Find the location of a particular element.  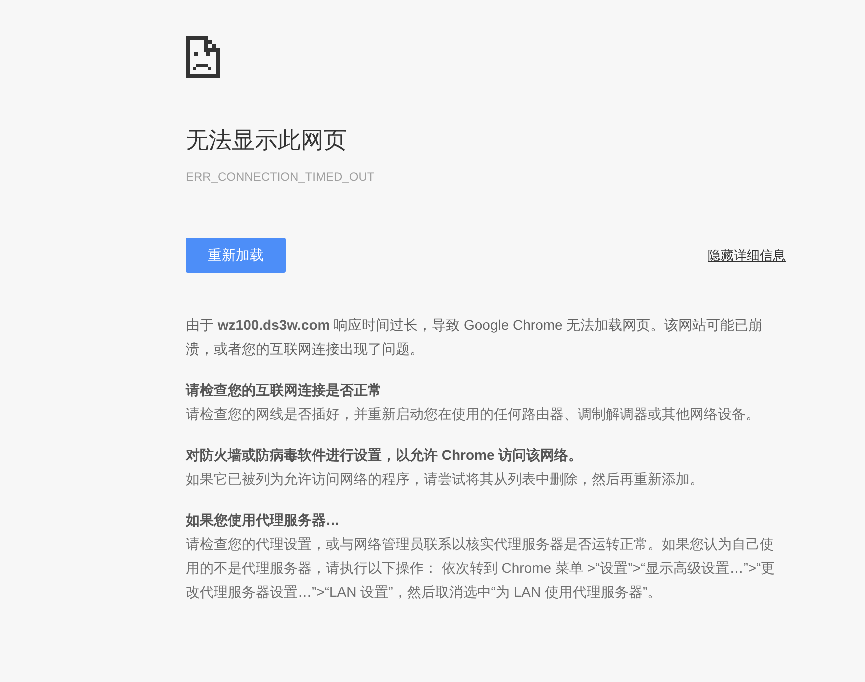

error-description: 由于 wz100.ds3w.com 响应时间过长，导致 Google Chrome 无法加载网页。该网站可能已崩溃，或者您的互联网连接出现了问题。 is located at coordinates (475, 337).